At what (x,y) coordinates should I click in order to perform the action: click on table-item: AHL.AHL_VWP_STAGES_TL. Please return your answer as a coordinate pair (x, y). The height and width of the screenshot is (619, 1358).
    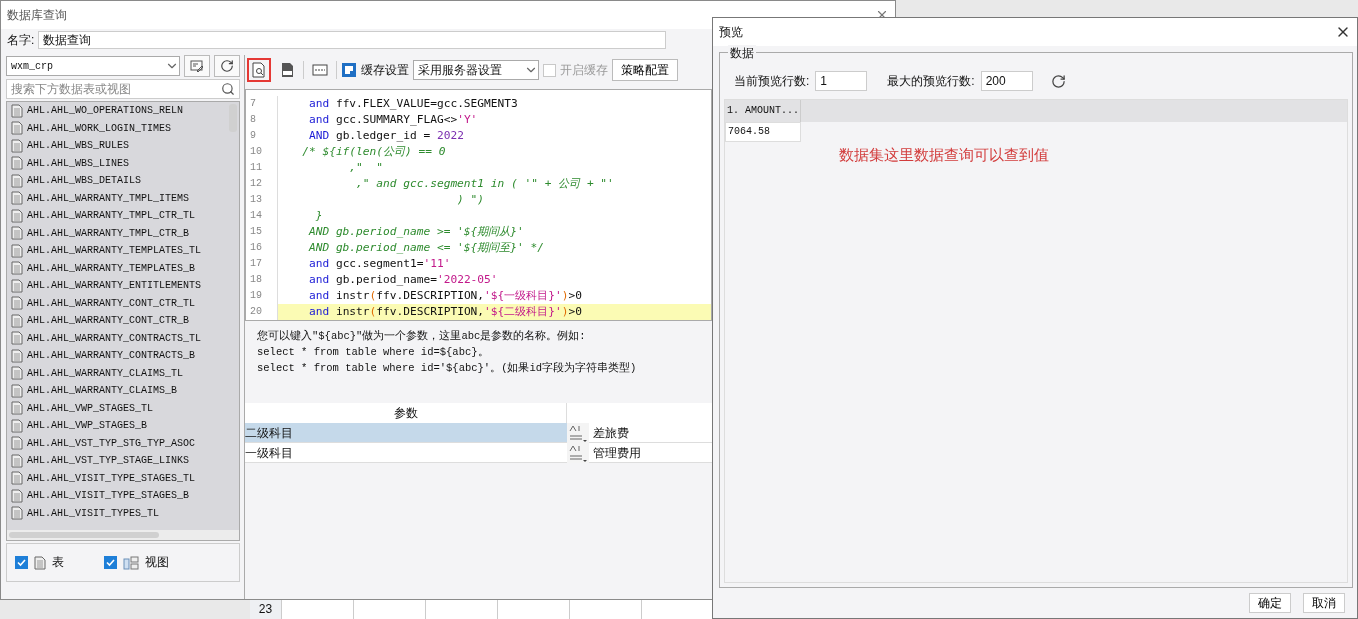
    Looking at the image, I should click on (117, 408).